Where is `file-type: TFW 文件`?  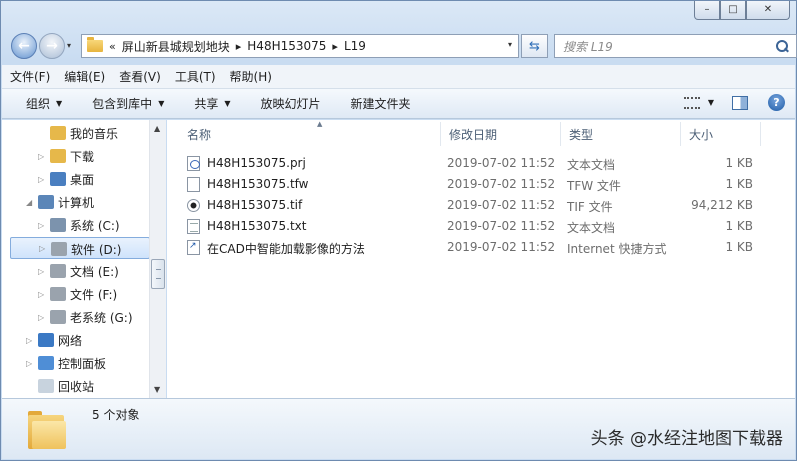 file-type: TFW 文件 is located at coordinates (594, 186).